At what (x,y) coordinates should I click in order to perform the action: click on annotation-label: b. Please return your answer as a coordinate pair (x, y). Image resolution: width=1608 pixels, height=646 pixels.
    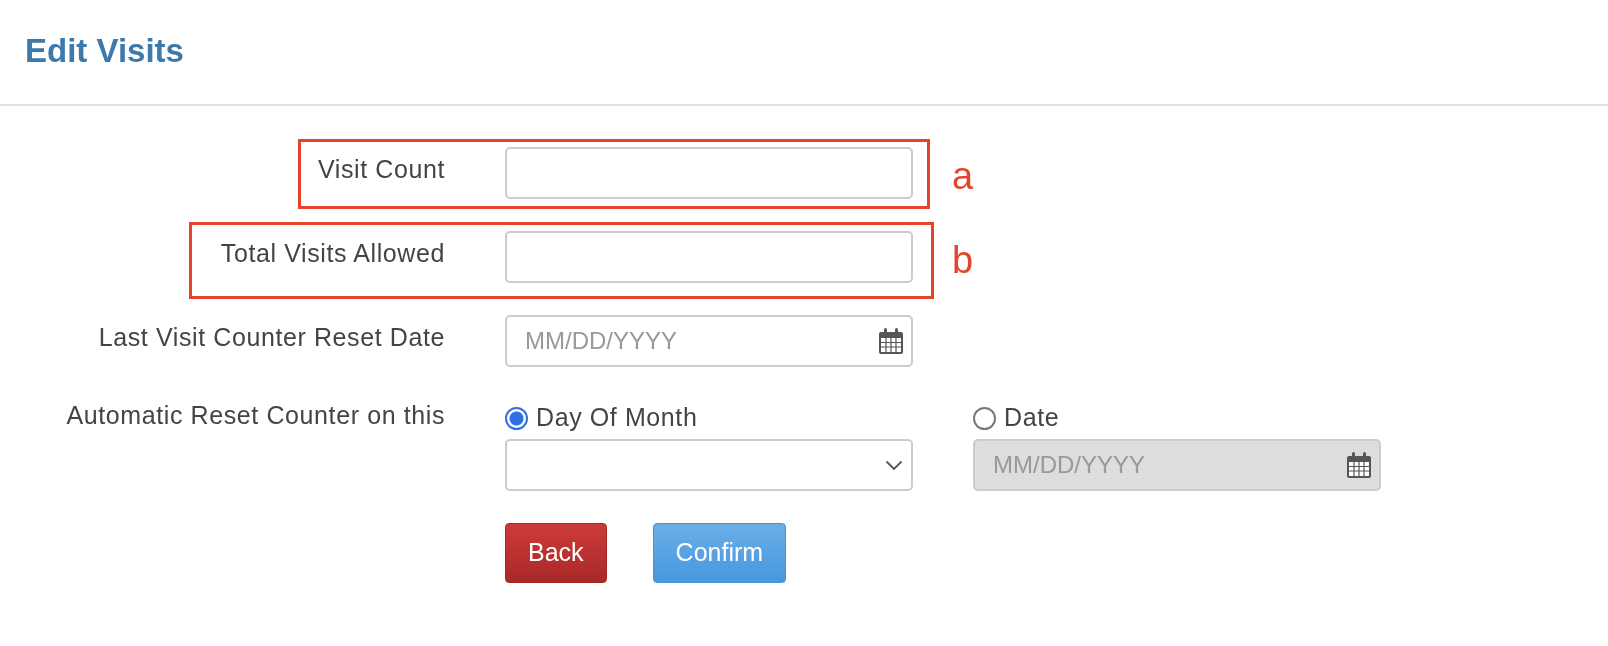
    Looking at the image, I should click on (963, 260).